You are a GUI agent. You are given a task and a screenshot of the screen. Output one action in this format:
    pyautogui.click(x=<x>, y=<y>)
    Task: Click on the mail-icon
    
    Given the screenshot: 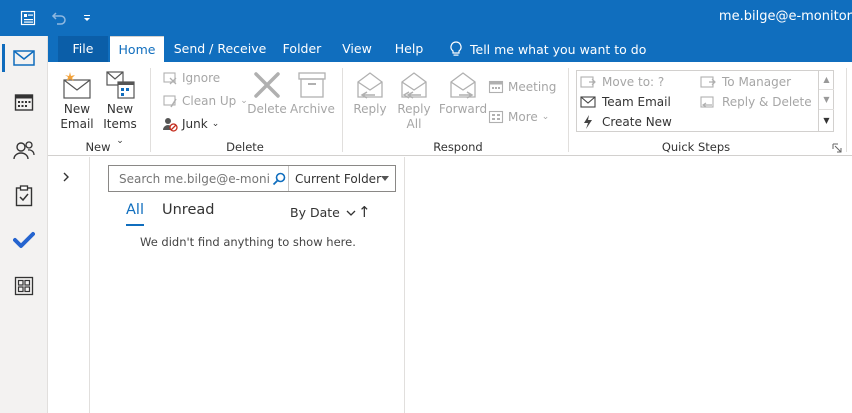 What is the action you would take?
    pyautogui.click(x=24, y=58)
    